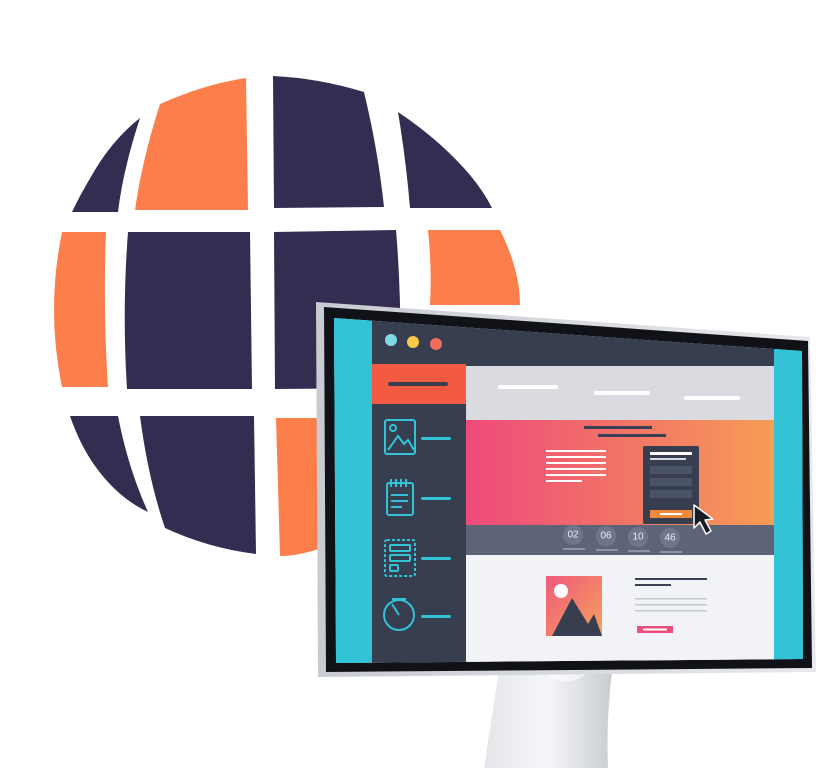 The height and width of the screenshot is (768, 839). I want to click on countdown-value: 10, so click(638, 537).